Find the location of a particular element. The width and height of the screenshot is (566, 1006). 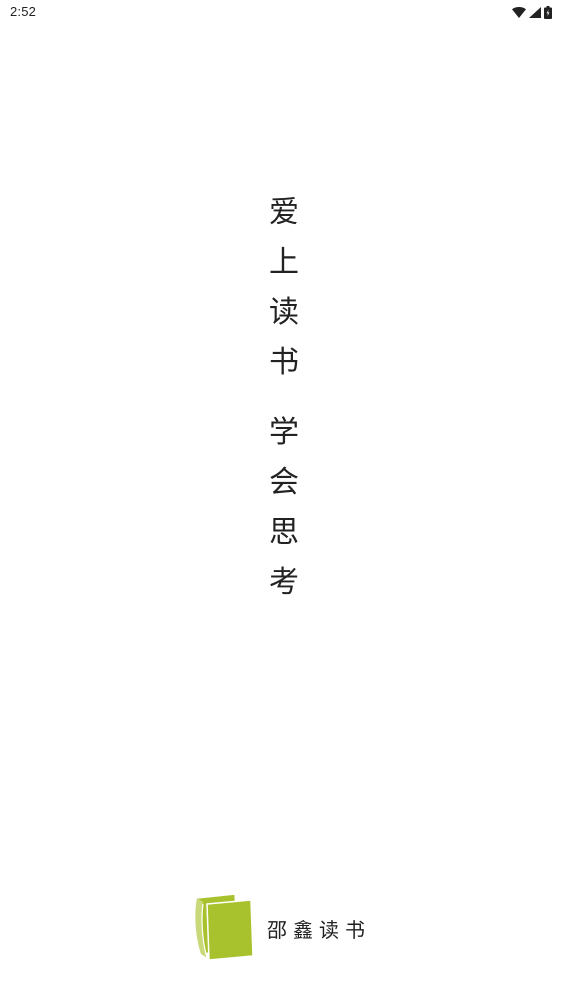

book-icon is located at coordinates (224, 928).